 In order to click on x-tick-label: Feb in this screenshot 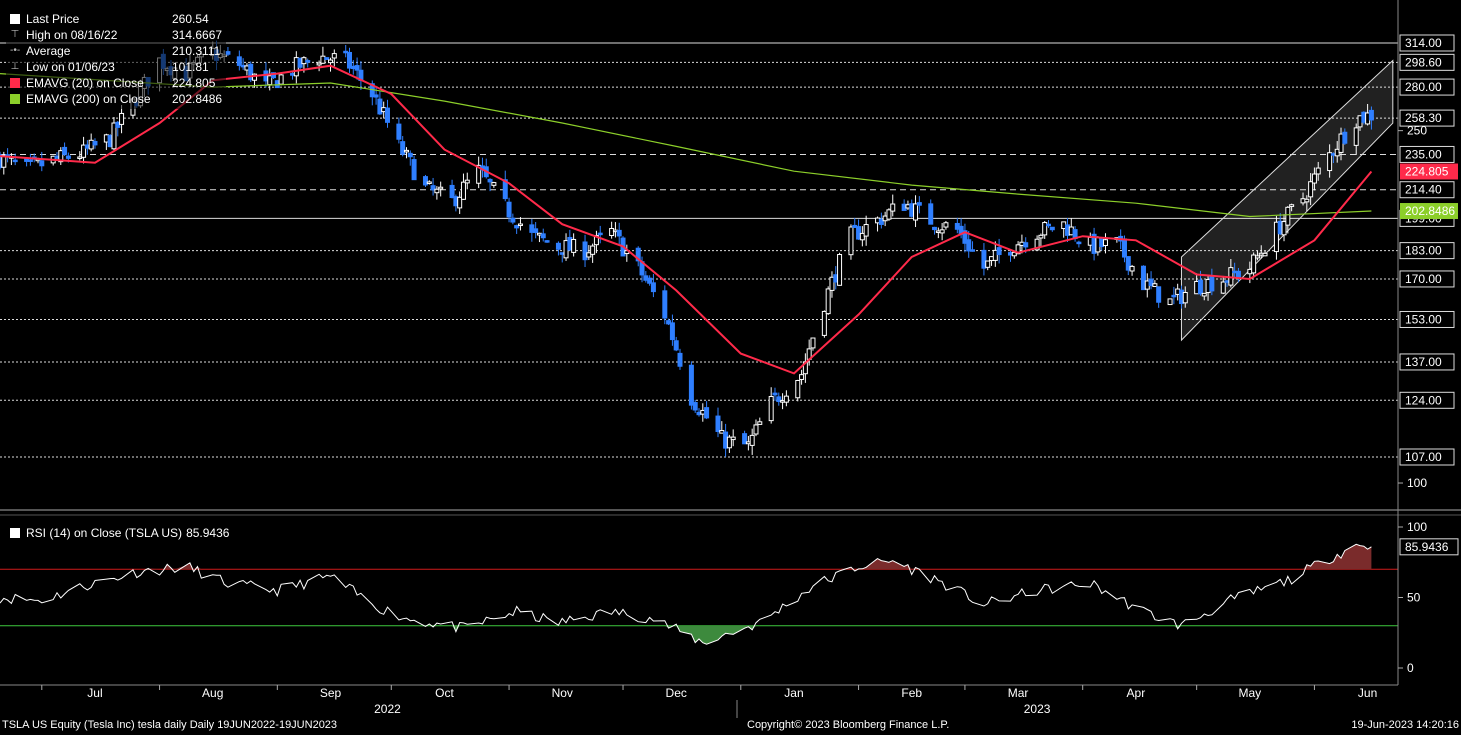, I will do `click(911, 693)`.